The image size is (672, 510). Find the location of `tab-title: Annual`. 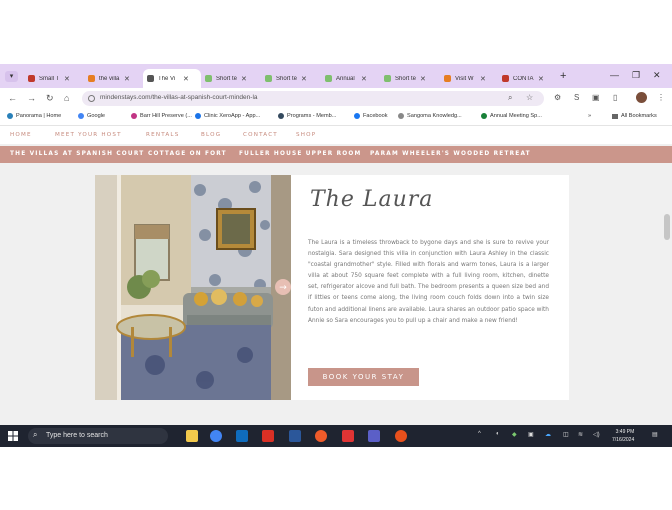

tab-title: Annual is located at coordinates (345, 78).